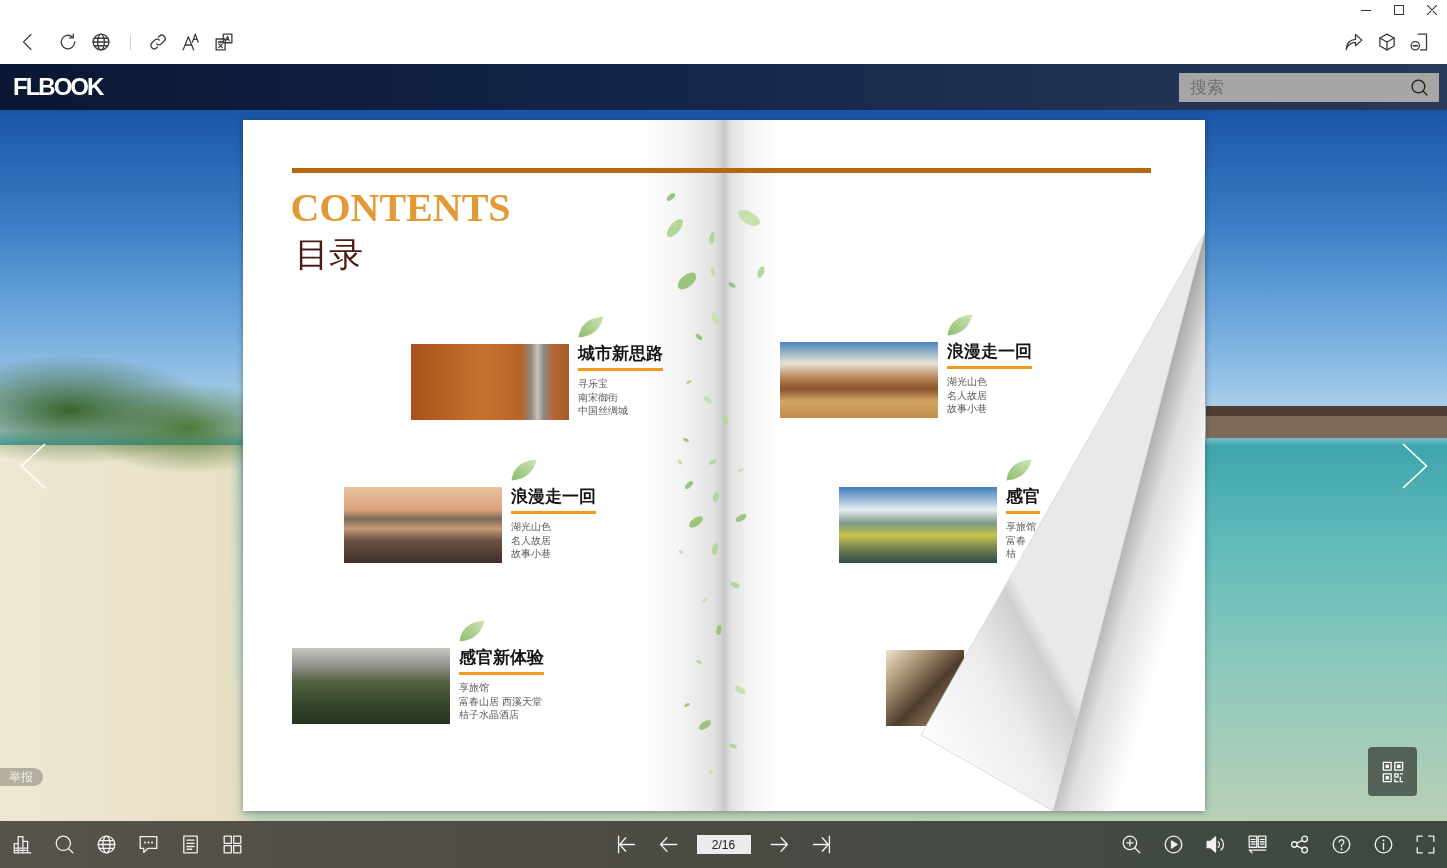 This screenshot has width=1447, height=868. Describe the element at coordinates (1173, 844) in the screenshot. I see `play-icon` at that location.